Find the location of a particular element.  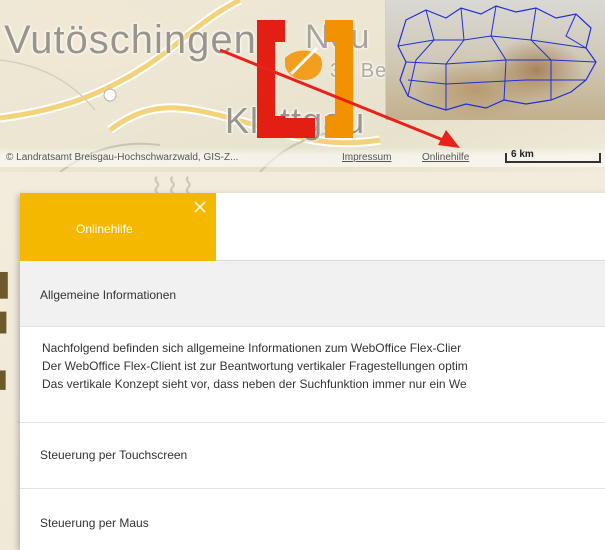

scale-tick-right is located at coordinates (600, 158).